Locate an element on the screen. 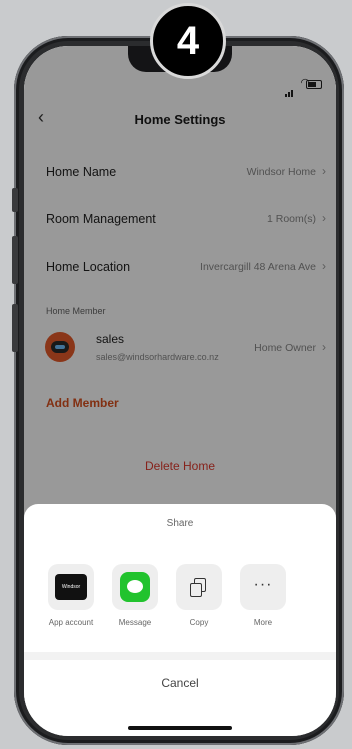 Image resolution: width=352 pixels, height=749 pixels. cancel-button: Cancel is located at coordinates (180, 683).